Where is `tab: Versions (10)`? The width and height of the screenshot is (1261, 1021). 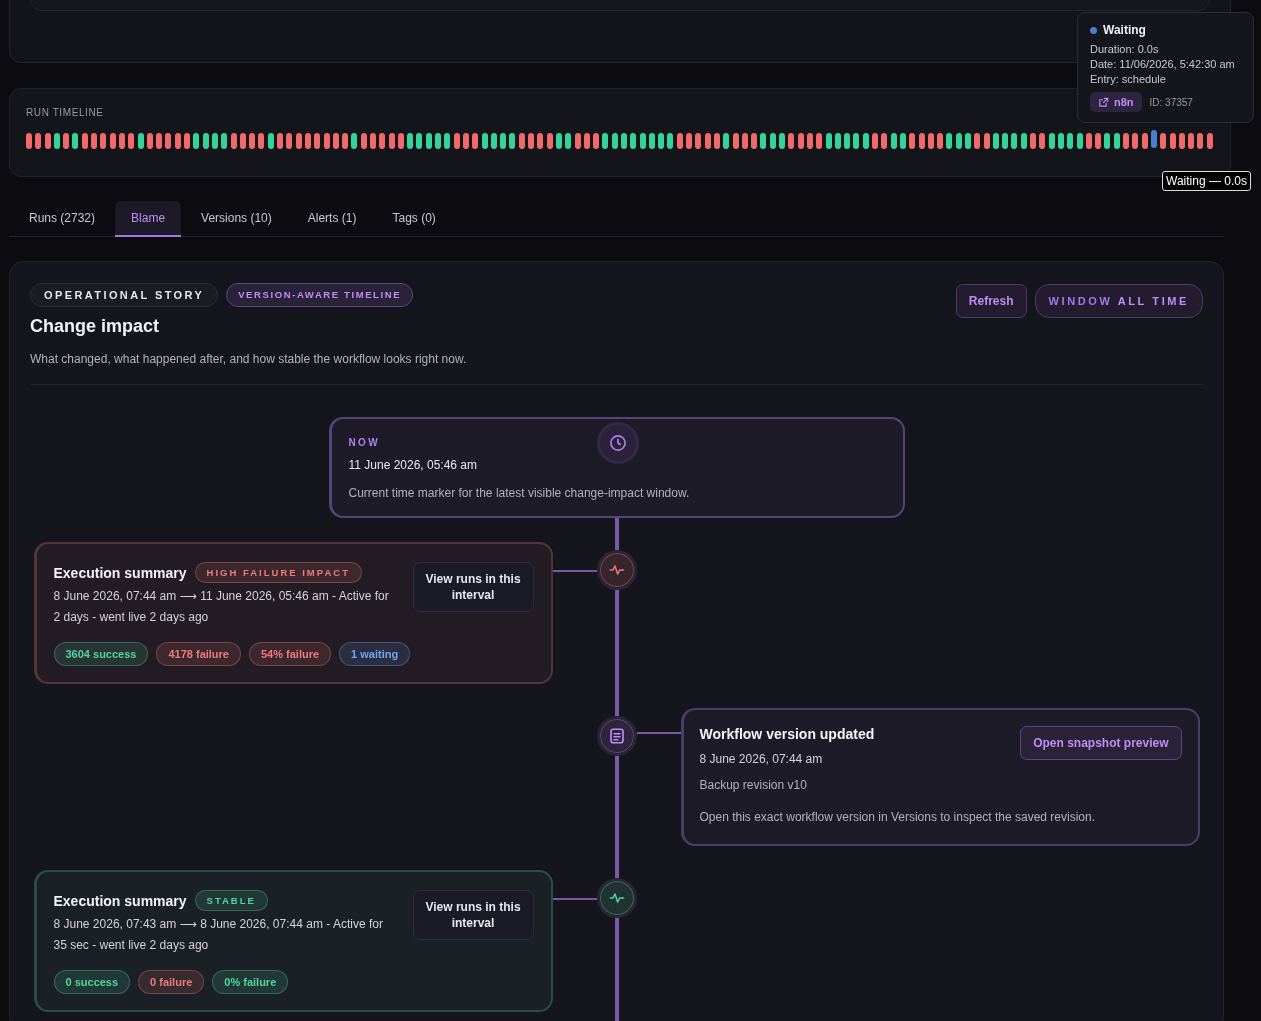 tab: Versions (10) is located at coordinates (236, 219).